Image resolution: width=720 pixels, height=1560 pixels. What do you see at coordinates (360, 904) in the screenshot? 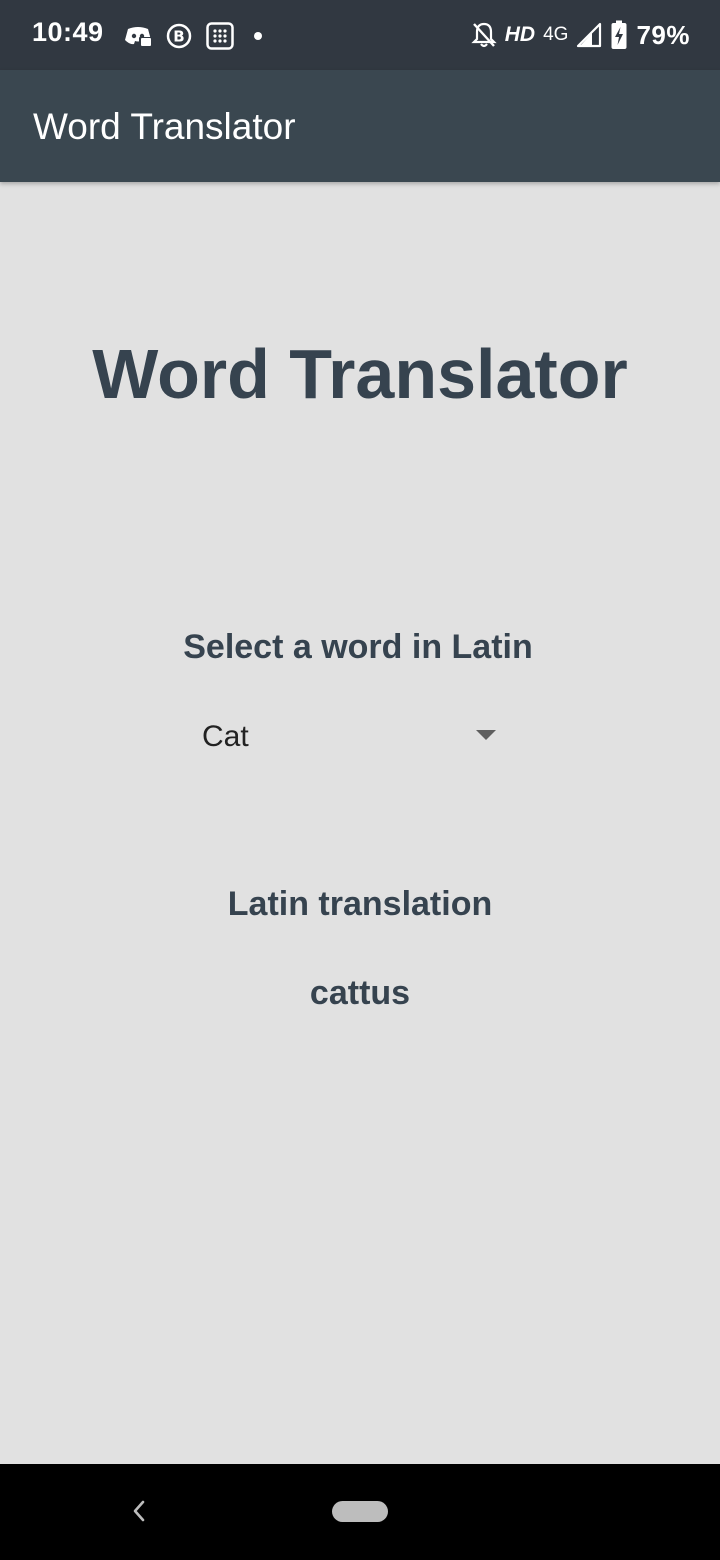
I see `translation-label: Latin translation` at bounding box center [360, 904].